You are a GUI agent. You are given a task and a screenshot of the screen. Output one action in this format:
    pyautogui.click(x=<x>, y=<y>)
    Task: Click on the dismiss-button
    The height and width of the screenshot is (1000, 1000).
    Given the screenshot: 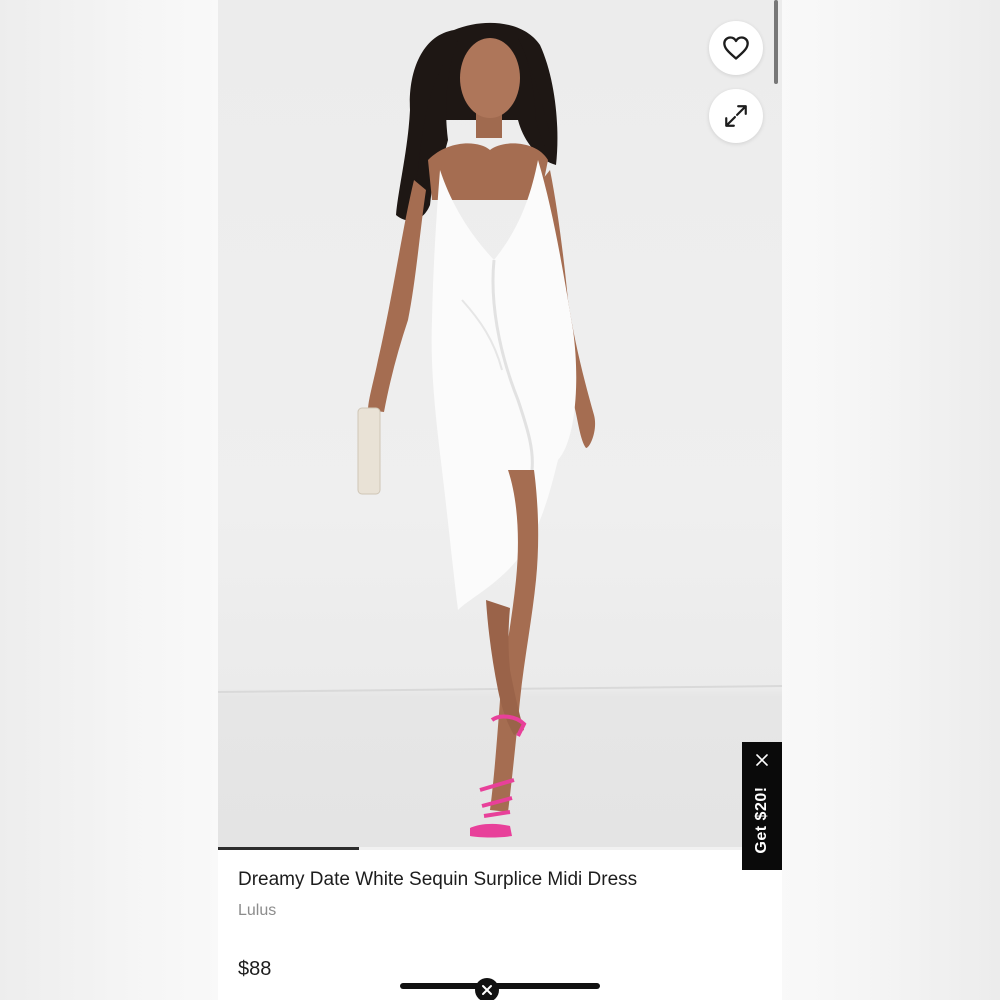 What is the action you would take?
    pyautogui.click(x=487, y=989)
    